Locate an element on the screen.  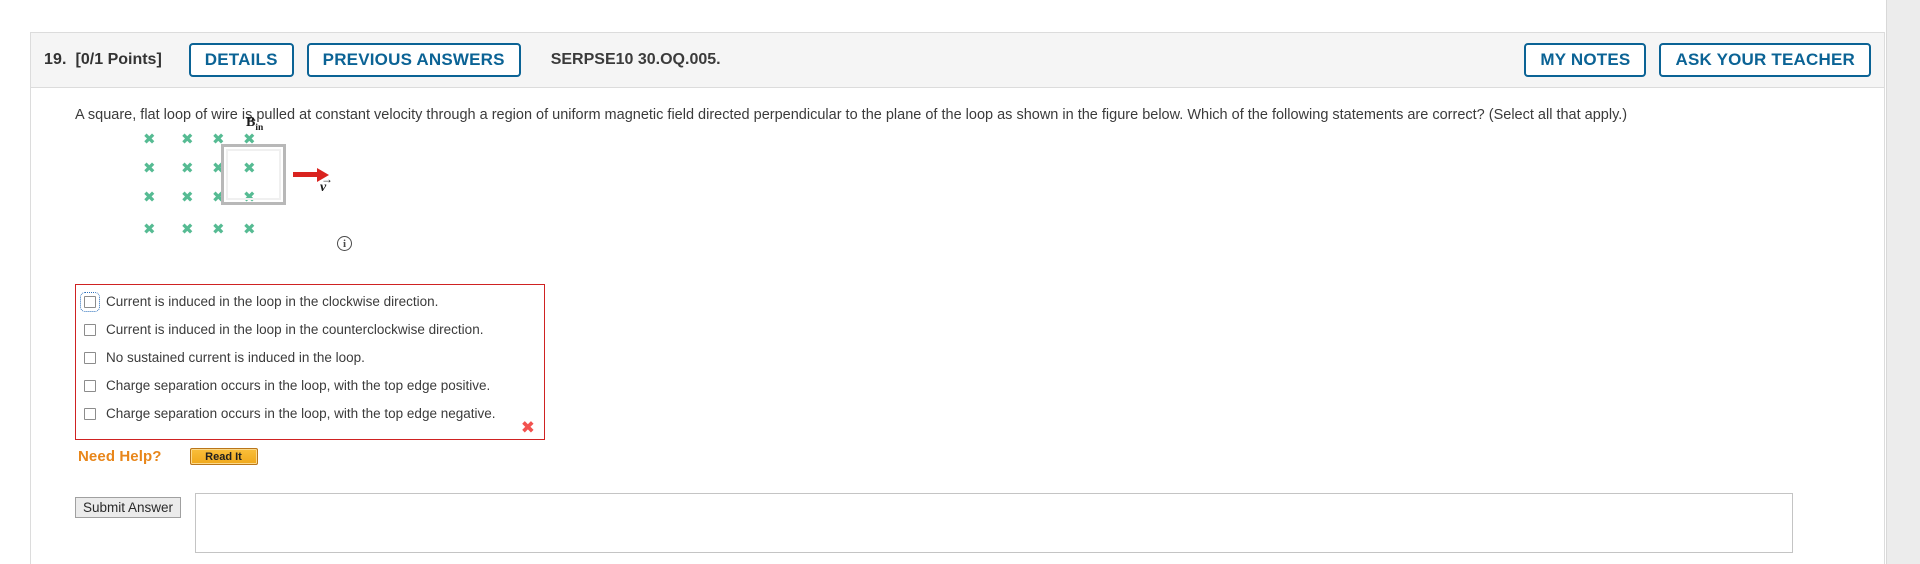
b-vector-arrow-icon: → is located at coordinates (252, 118).